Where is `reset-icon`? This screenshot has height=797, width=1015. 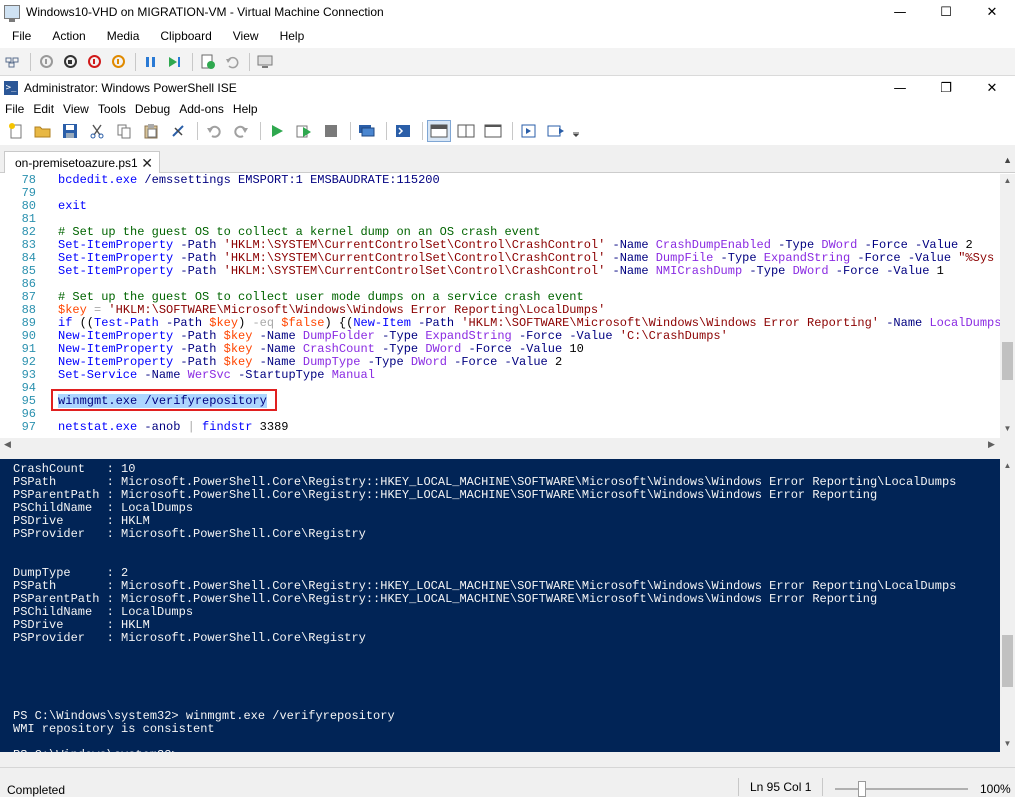
reset-icon is located at coordinates (175, 62).